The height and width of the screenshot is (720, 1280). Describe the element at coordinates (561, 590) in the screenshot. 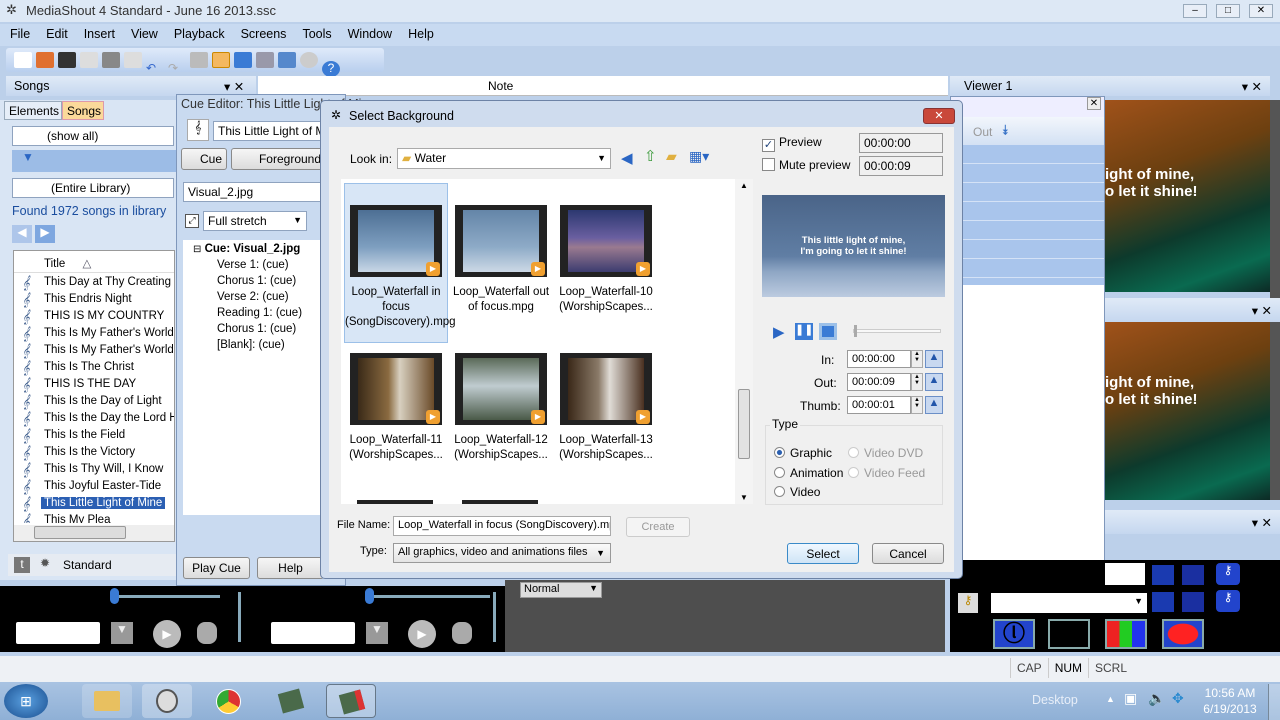

I see `blend-dropdown: Normal ▼` at that location.